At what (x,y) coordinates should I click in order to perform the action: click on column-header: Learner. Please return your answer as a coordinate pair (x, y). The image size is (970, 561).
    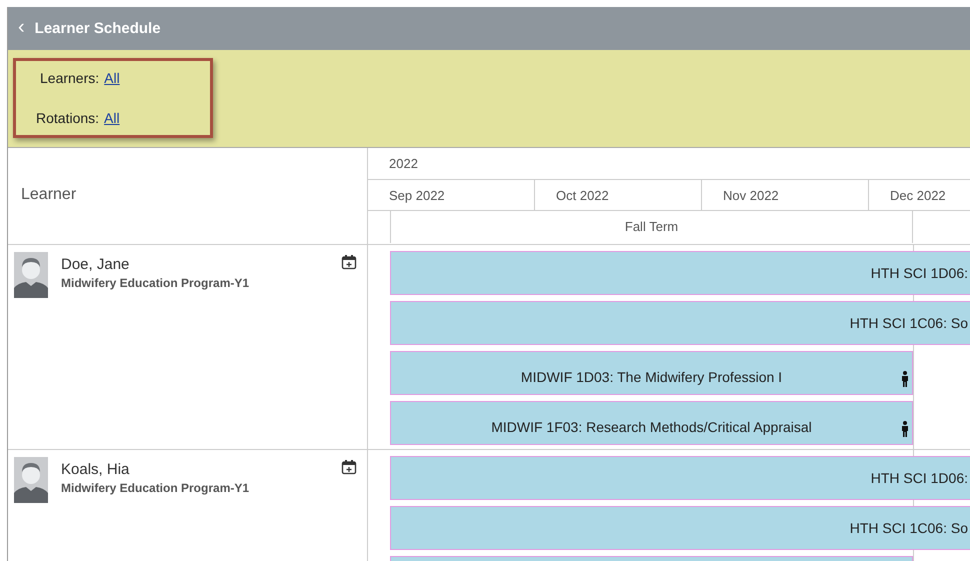
    Looking at the image, I should click on (188, 196).